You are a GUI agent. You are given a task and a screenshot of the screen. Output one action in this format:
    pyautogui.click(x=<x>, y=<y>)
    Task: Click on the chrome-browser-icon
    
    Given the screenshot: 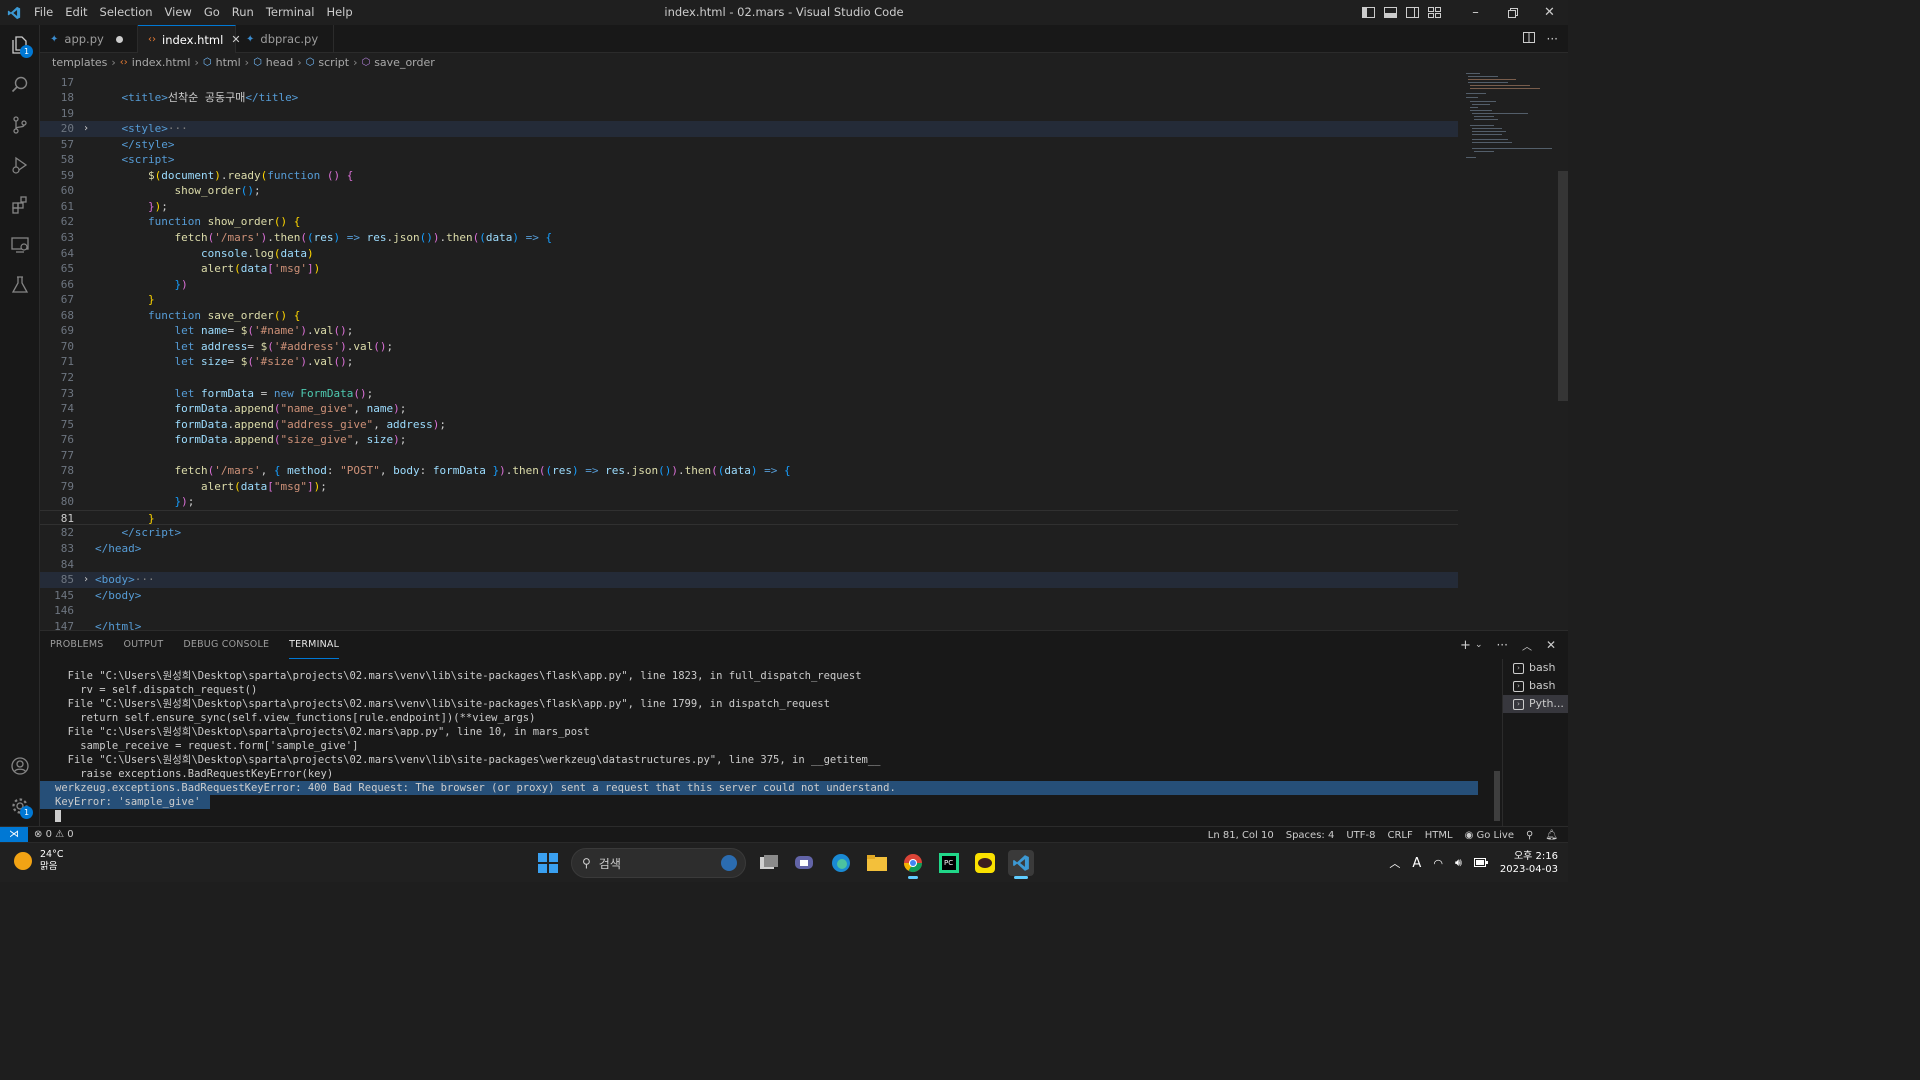 What is the action you would take?
    pyautogui.click(x=913, y=864)
    